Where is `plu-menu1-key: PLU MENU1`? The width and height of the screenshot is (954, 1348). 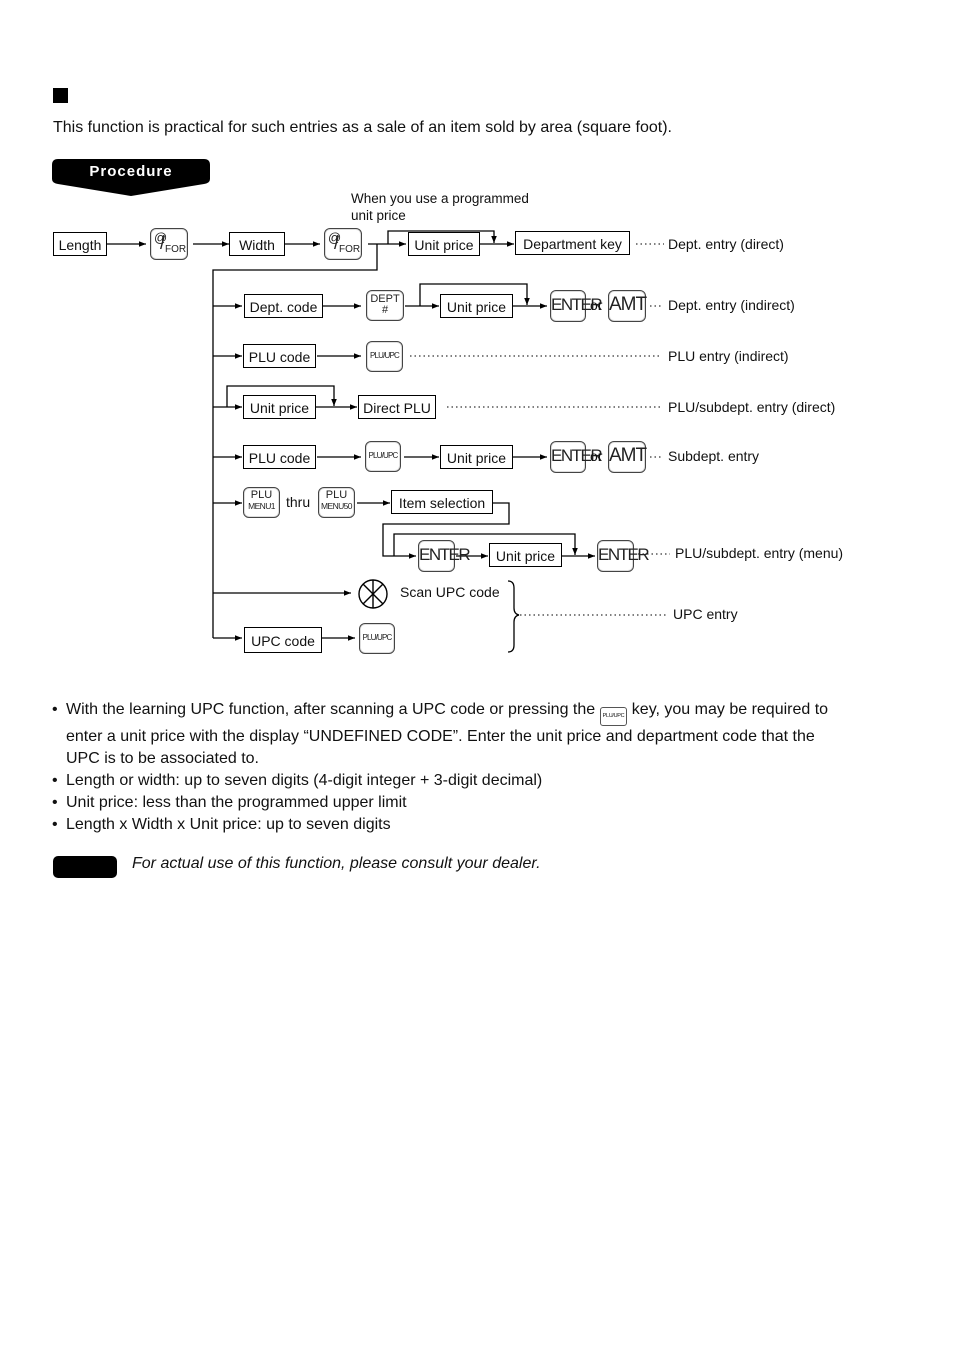 plu-menu1-key: PLU MENU1 is located at coordinates (261, 502).